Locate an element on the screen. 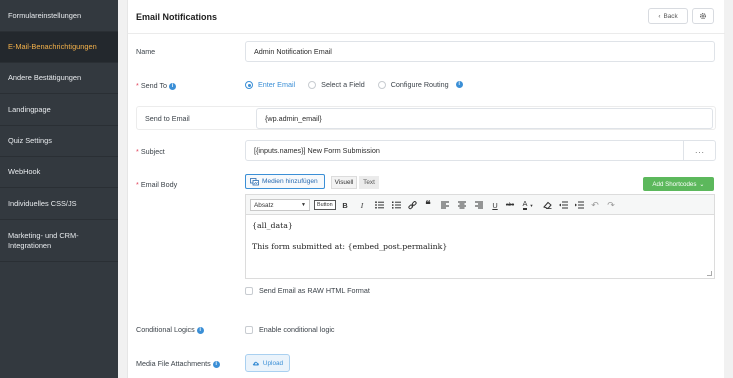 This screenshot has height=378, width=733. redo-icon: ↷ is located at coordinates (611, 205).